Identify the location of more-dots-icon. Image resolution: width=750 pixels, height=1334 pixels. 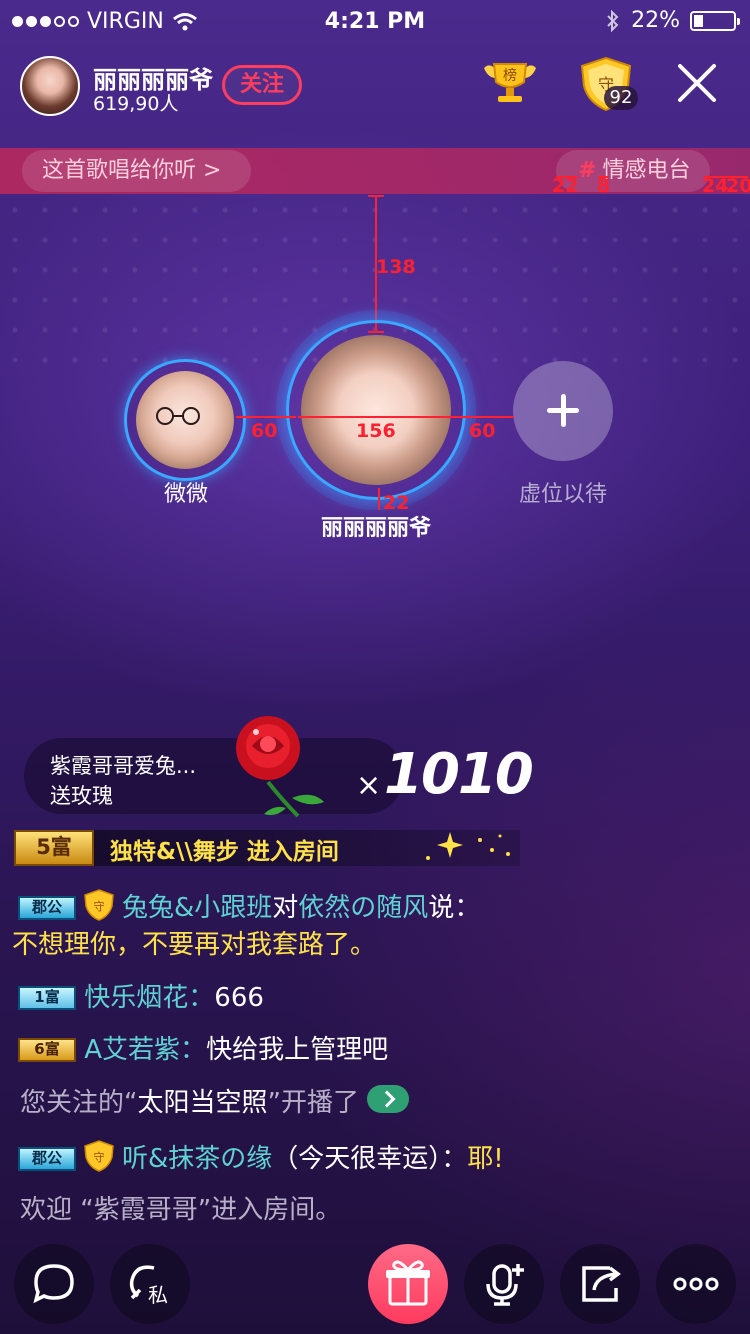
(696, 1284).